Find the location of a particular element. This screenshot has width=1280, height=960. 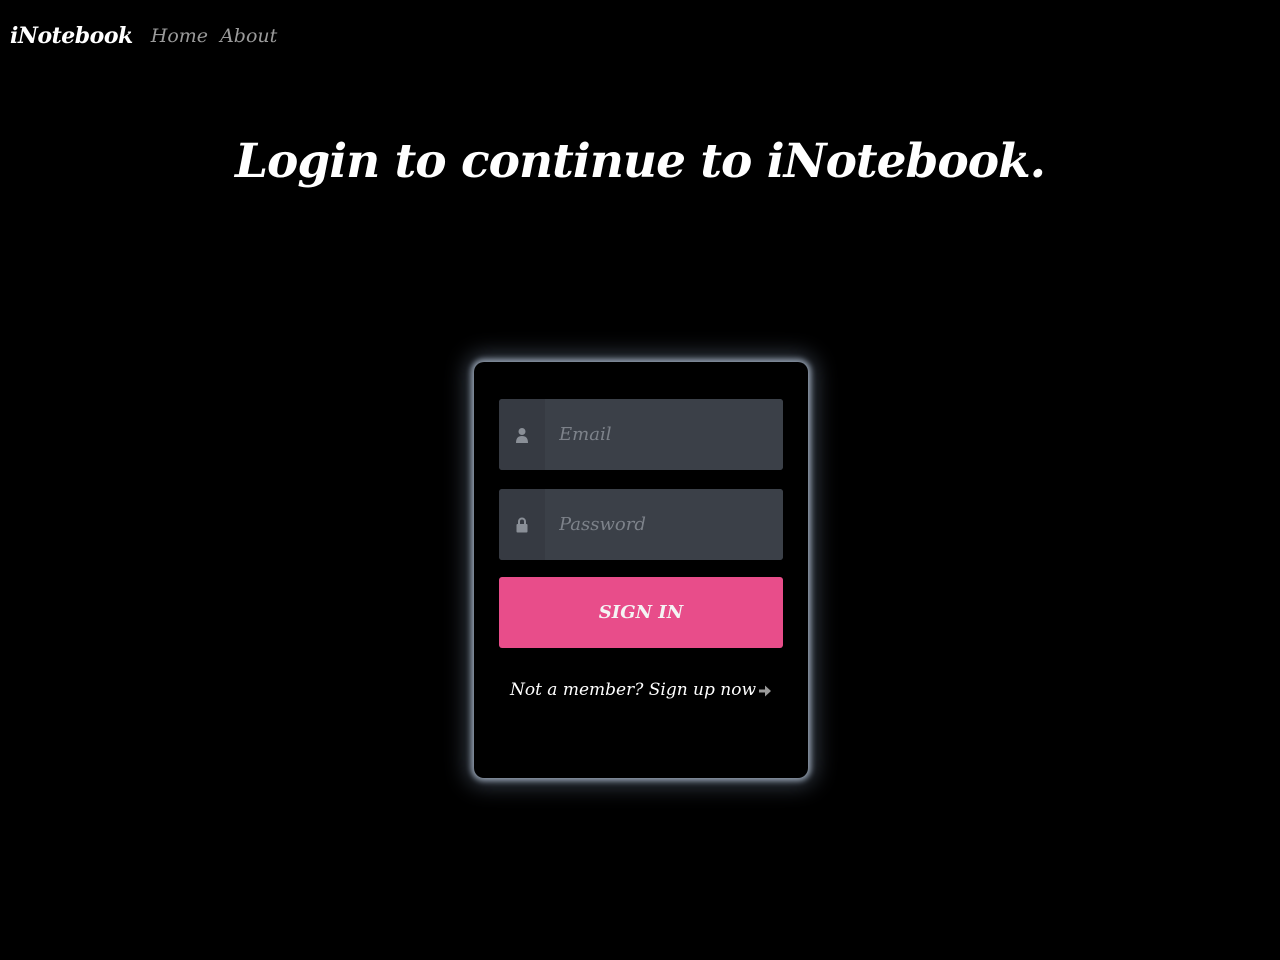

password-field-group is located at coordinates (641, 524).